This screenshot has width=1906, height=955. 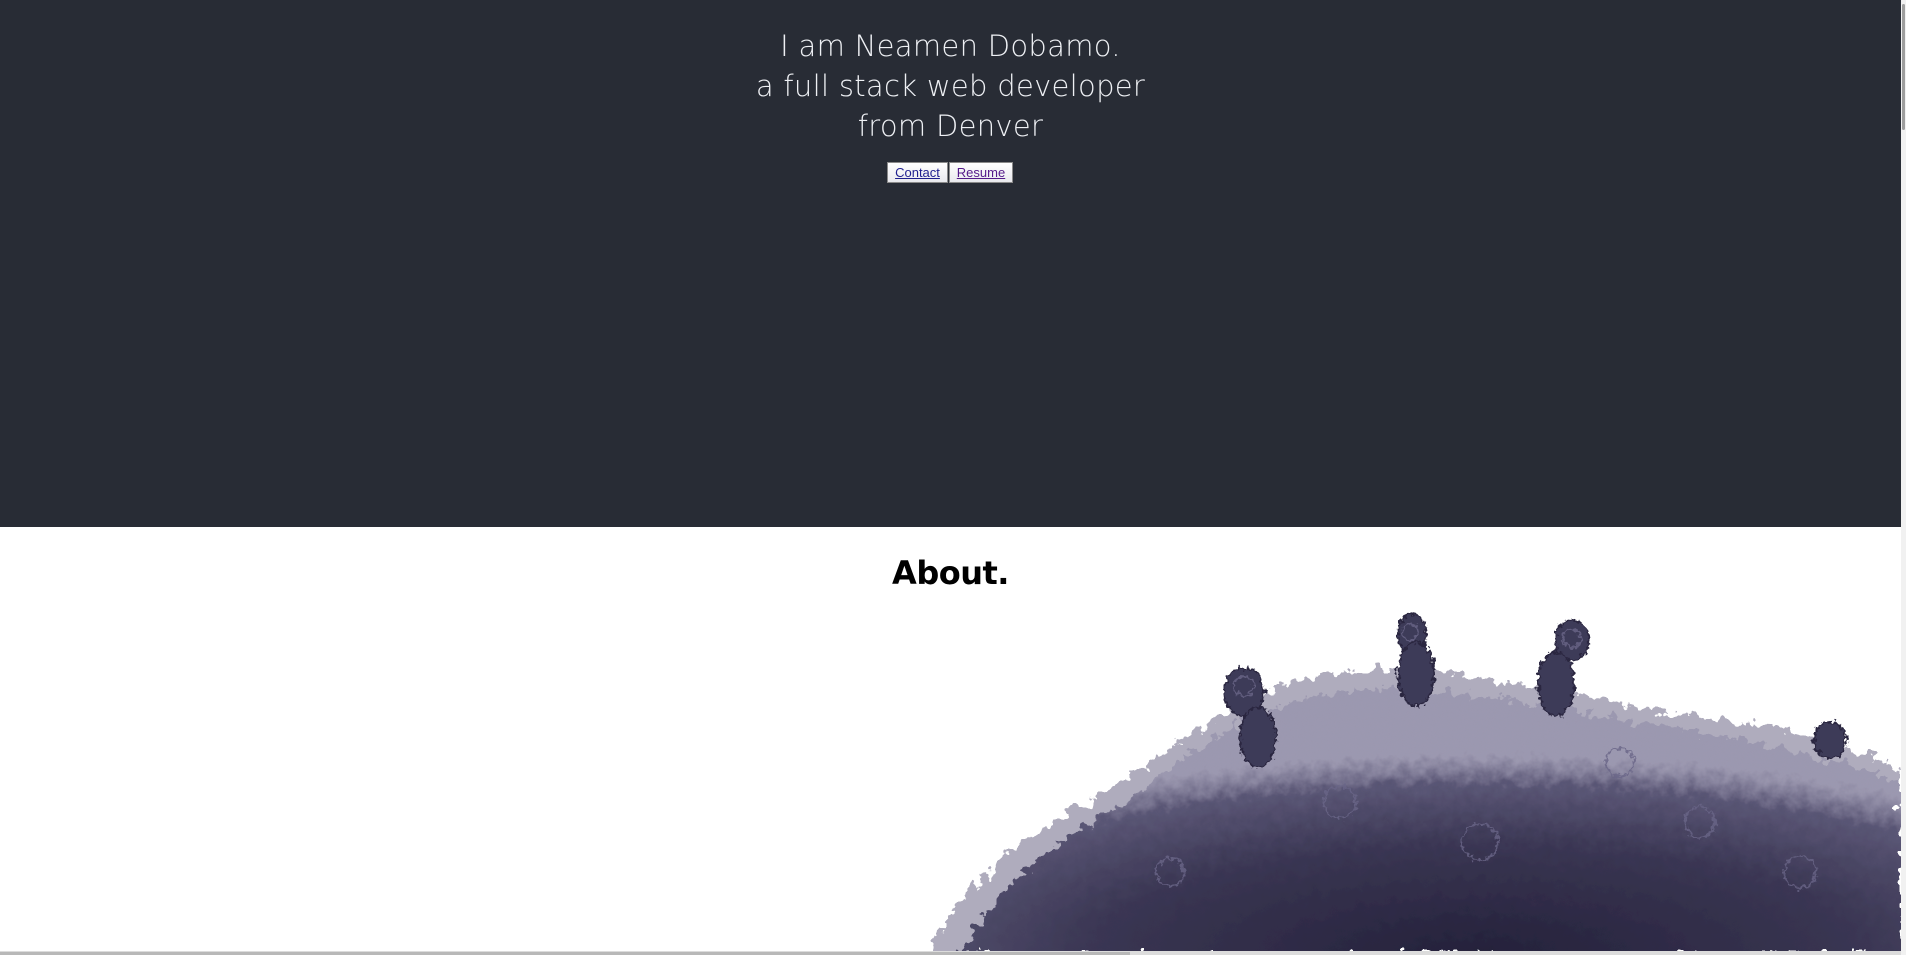 What do you see at coordinates (950, 46) in the screenshot?
I see `hero-name-line: I am Neamen Dobamo.` at bounding box center [950, 46].